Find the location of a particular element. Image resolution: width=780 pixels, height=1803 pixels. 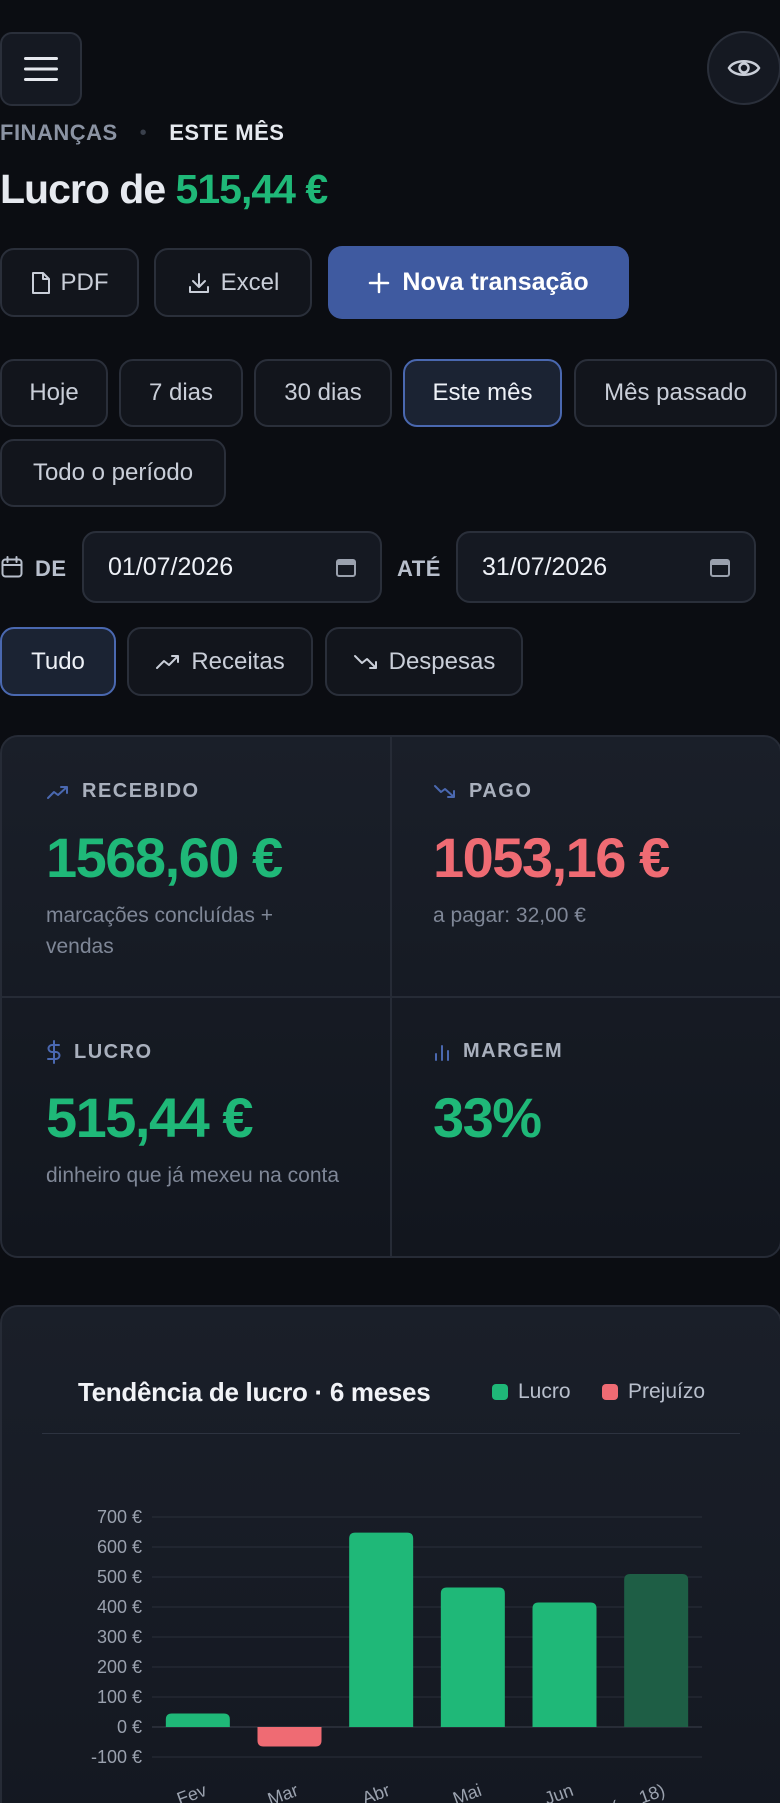

period-30-days-label: 30 dias is located at coordinates (323, 392).